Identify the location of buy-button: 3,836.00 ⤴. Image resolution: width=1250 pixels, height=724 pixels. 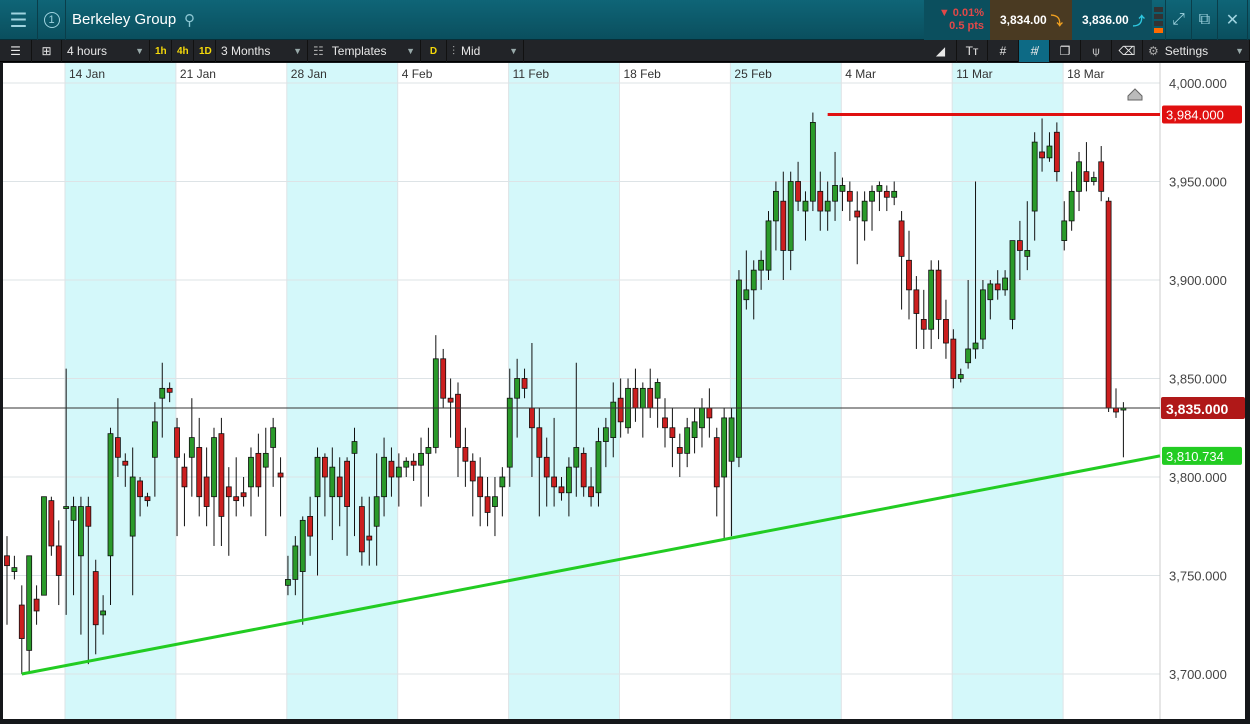
(1112, 20).